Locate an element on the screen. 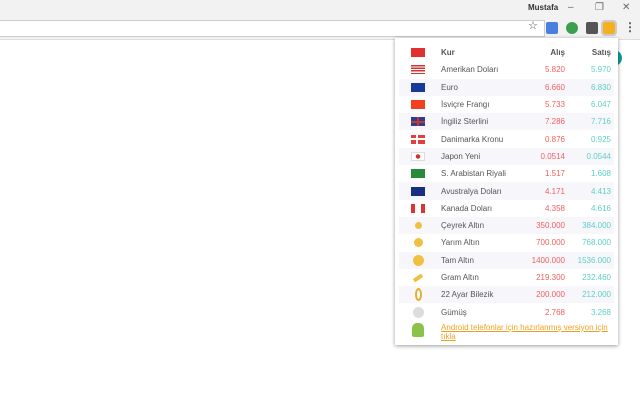 The image size is (640, 400). sell-price: 5.970 is located at coordinates (600, 70).